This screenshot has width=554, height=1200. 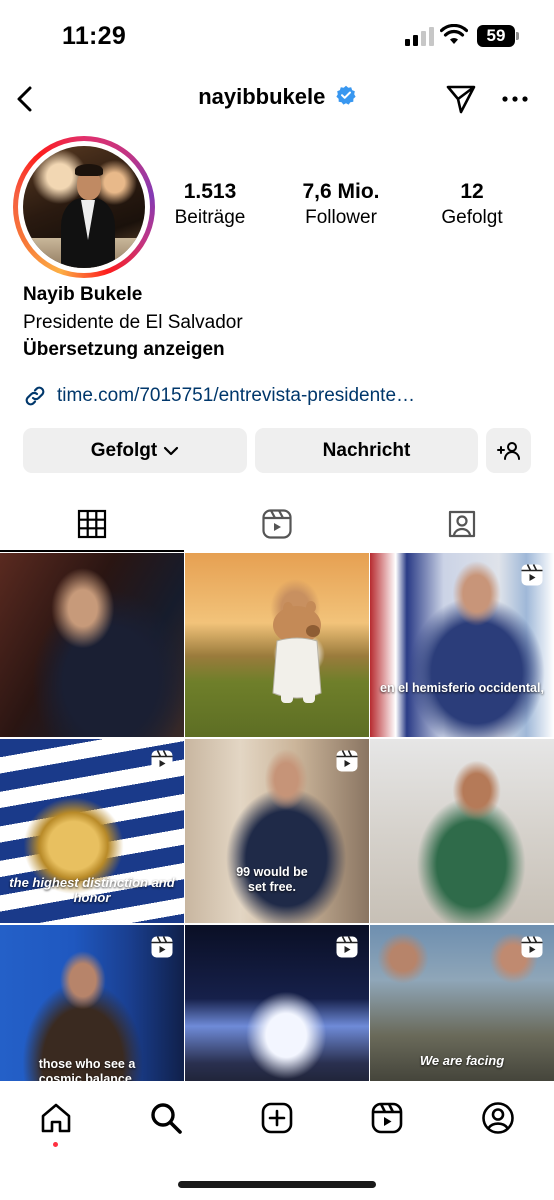 What do you see at coordinates (124, 450) in the screenshot?
I see `following-button-label: Gefolgt` at bounding box center [124, 450].